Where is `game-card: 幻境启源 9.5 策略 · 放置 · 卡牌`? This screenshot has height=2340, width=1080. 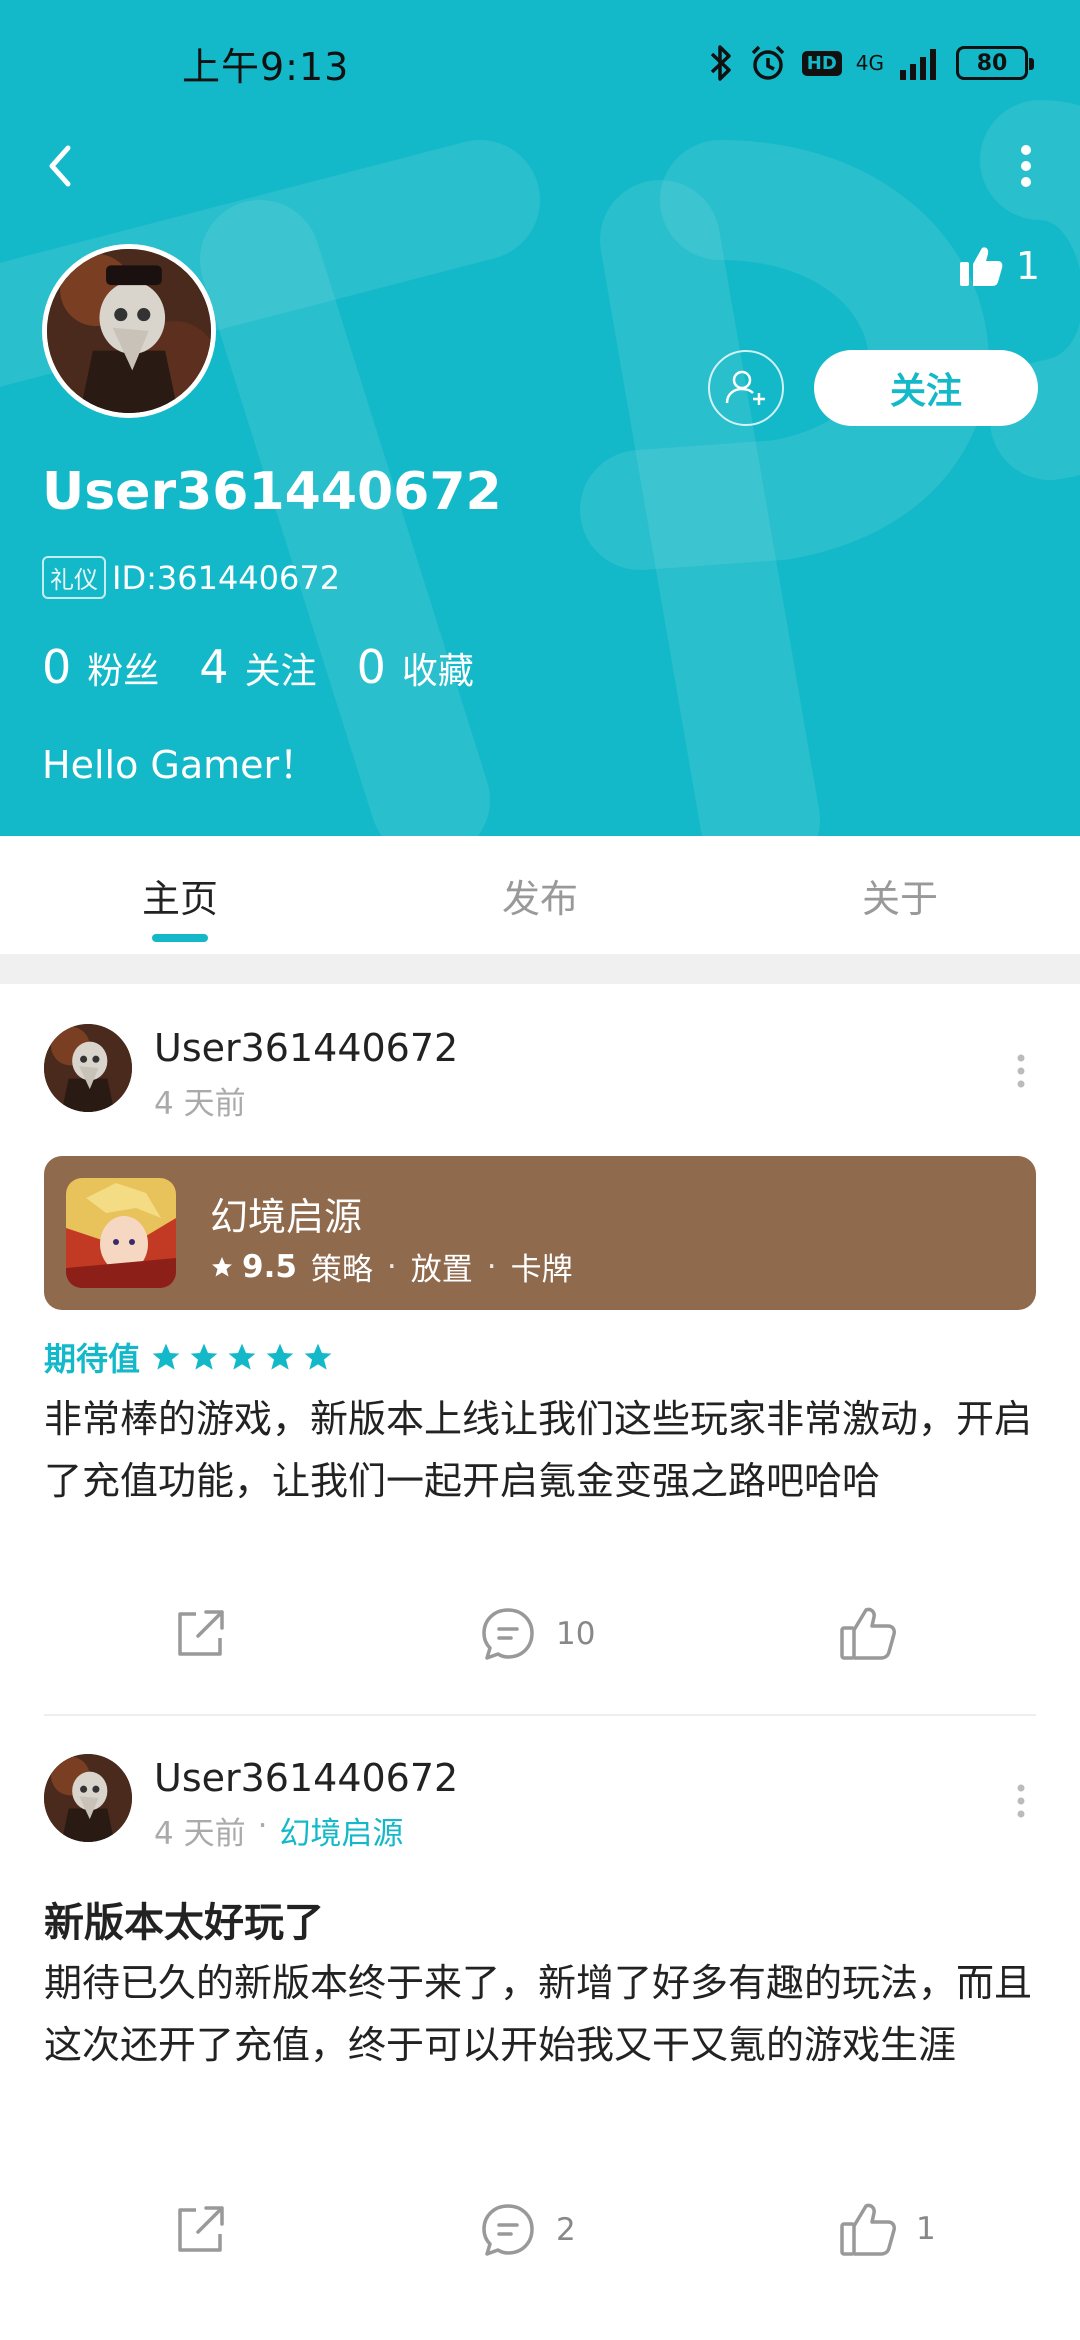 game-card: 幻境启源 9.5 策略 · 放置 · 卡牌 is located at coordinates (540, 1233).